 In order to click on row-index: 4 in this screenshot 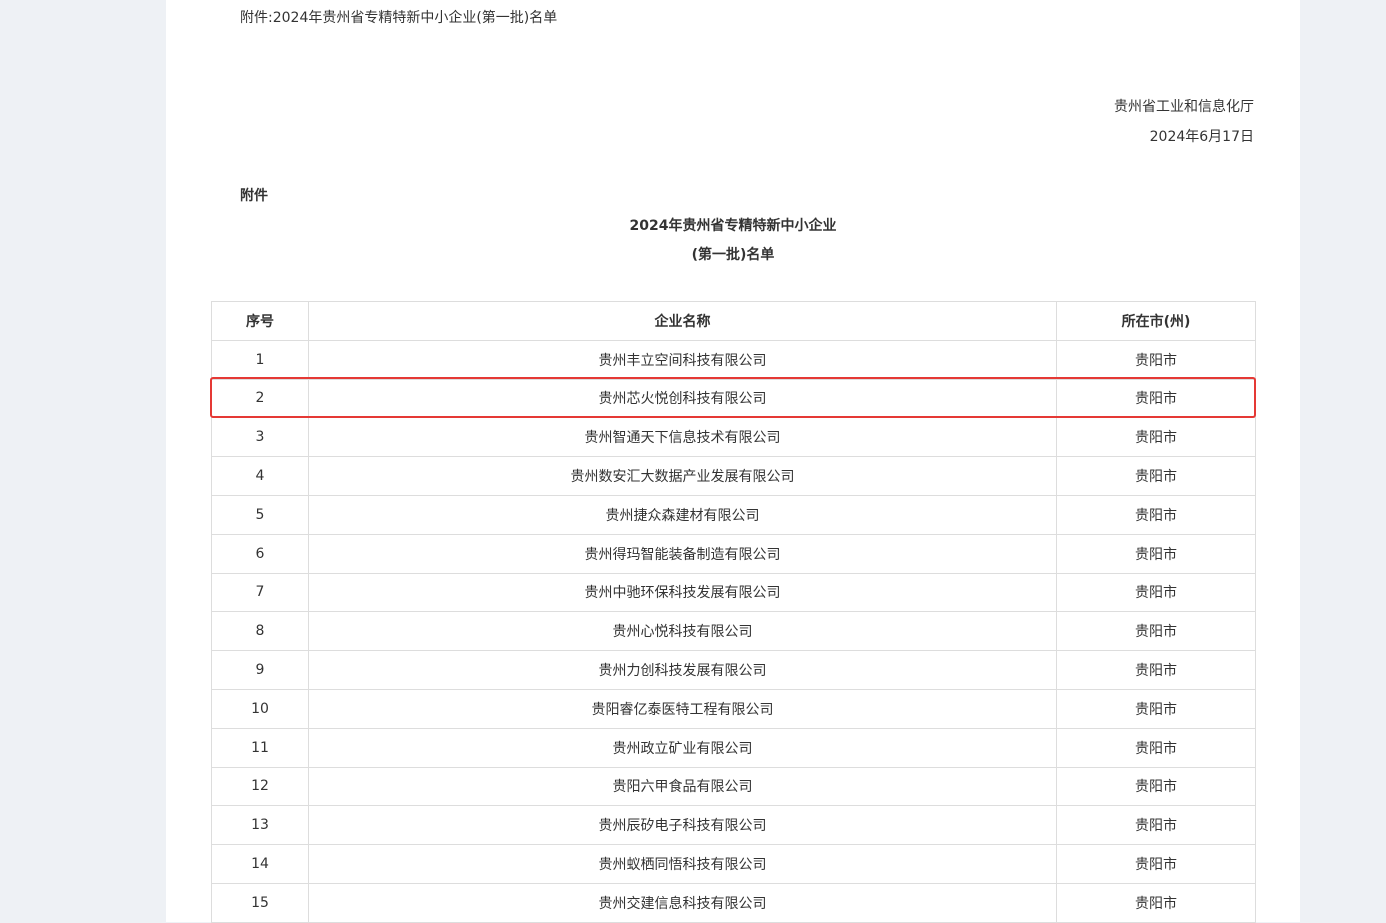, I will do `click(260, 476)`.